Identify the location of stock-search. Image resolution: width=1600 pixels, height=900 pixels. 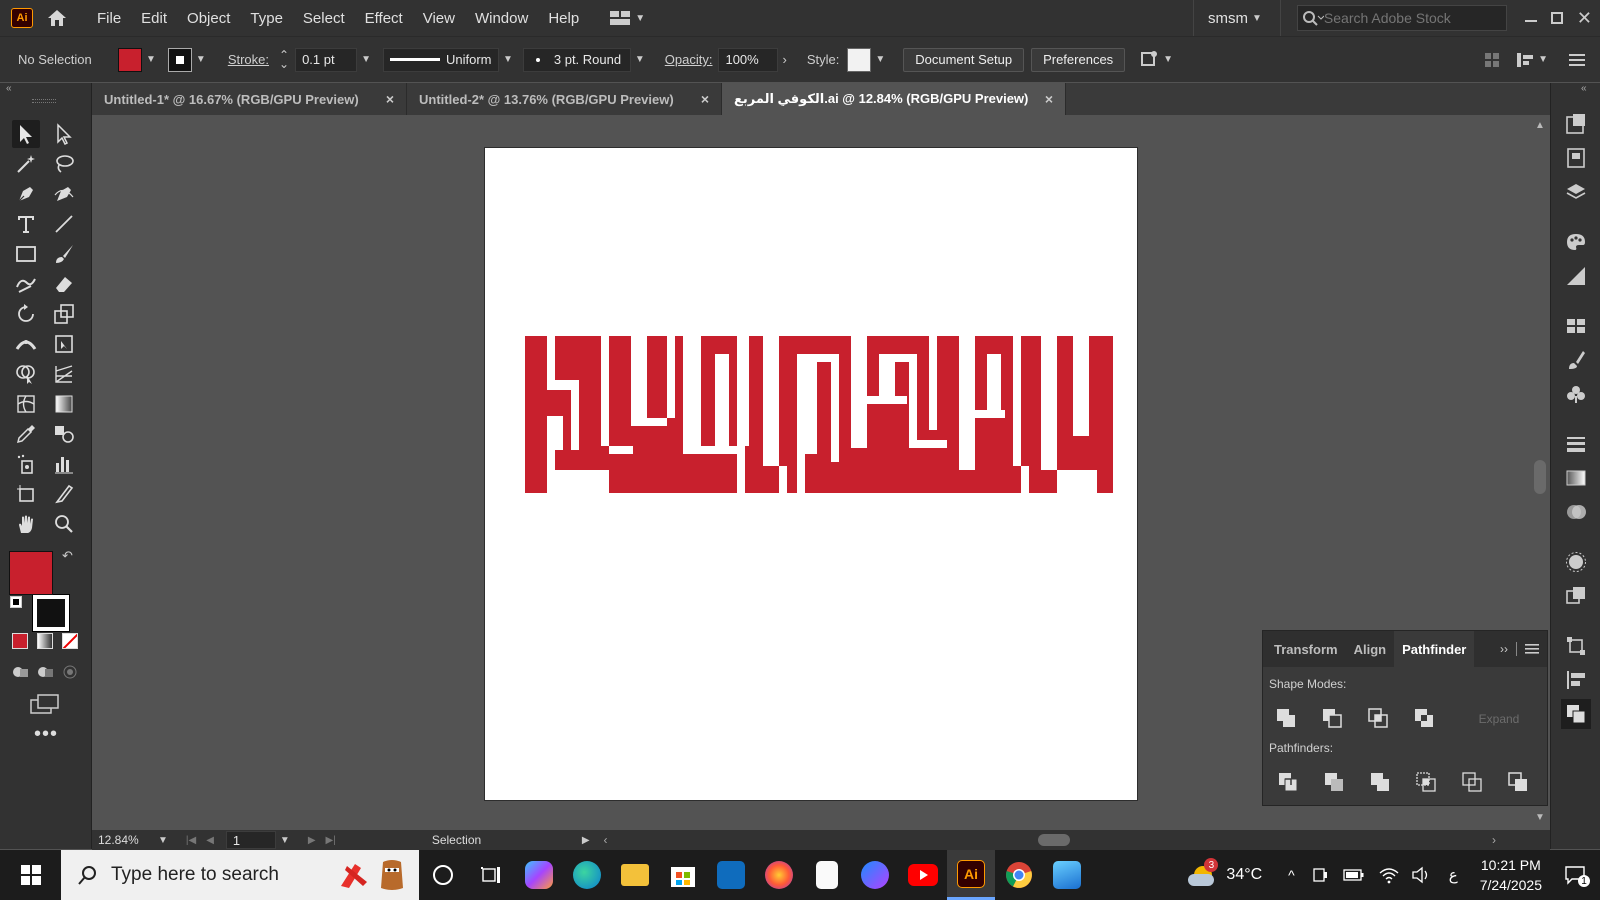
(1401, 18).